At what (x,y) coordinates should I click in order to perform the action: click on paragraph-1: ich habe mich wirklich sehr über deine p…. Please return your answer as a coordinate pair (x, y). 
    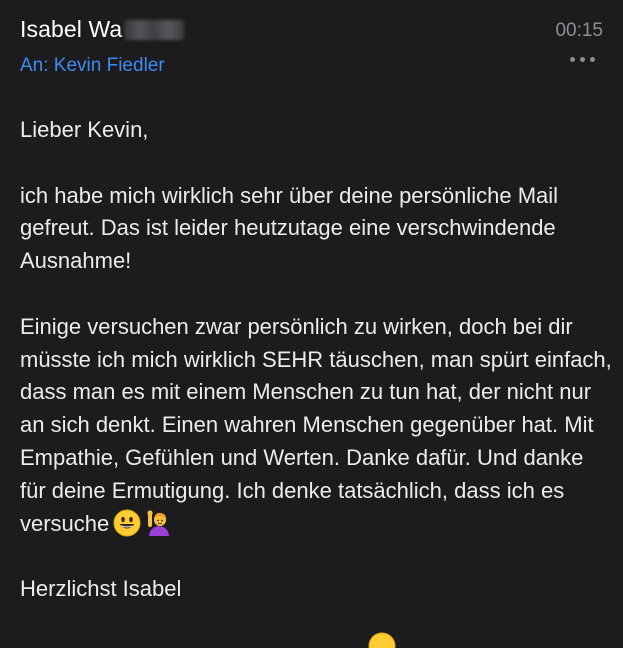
    Looking at the image, I should click on (289, 228).